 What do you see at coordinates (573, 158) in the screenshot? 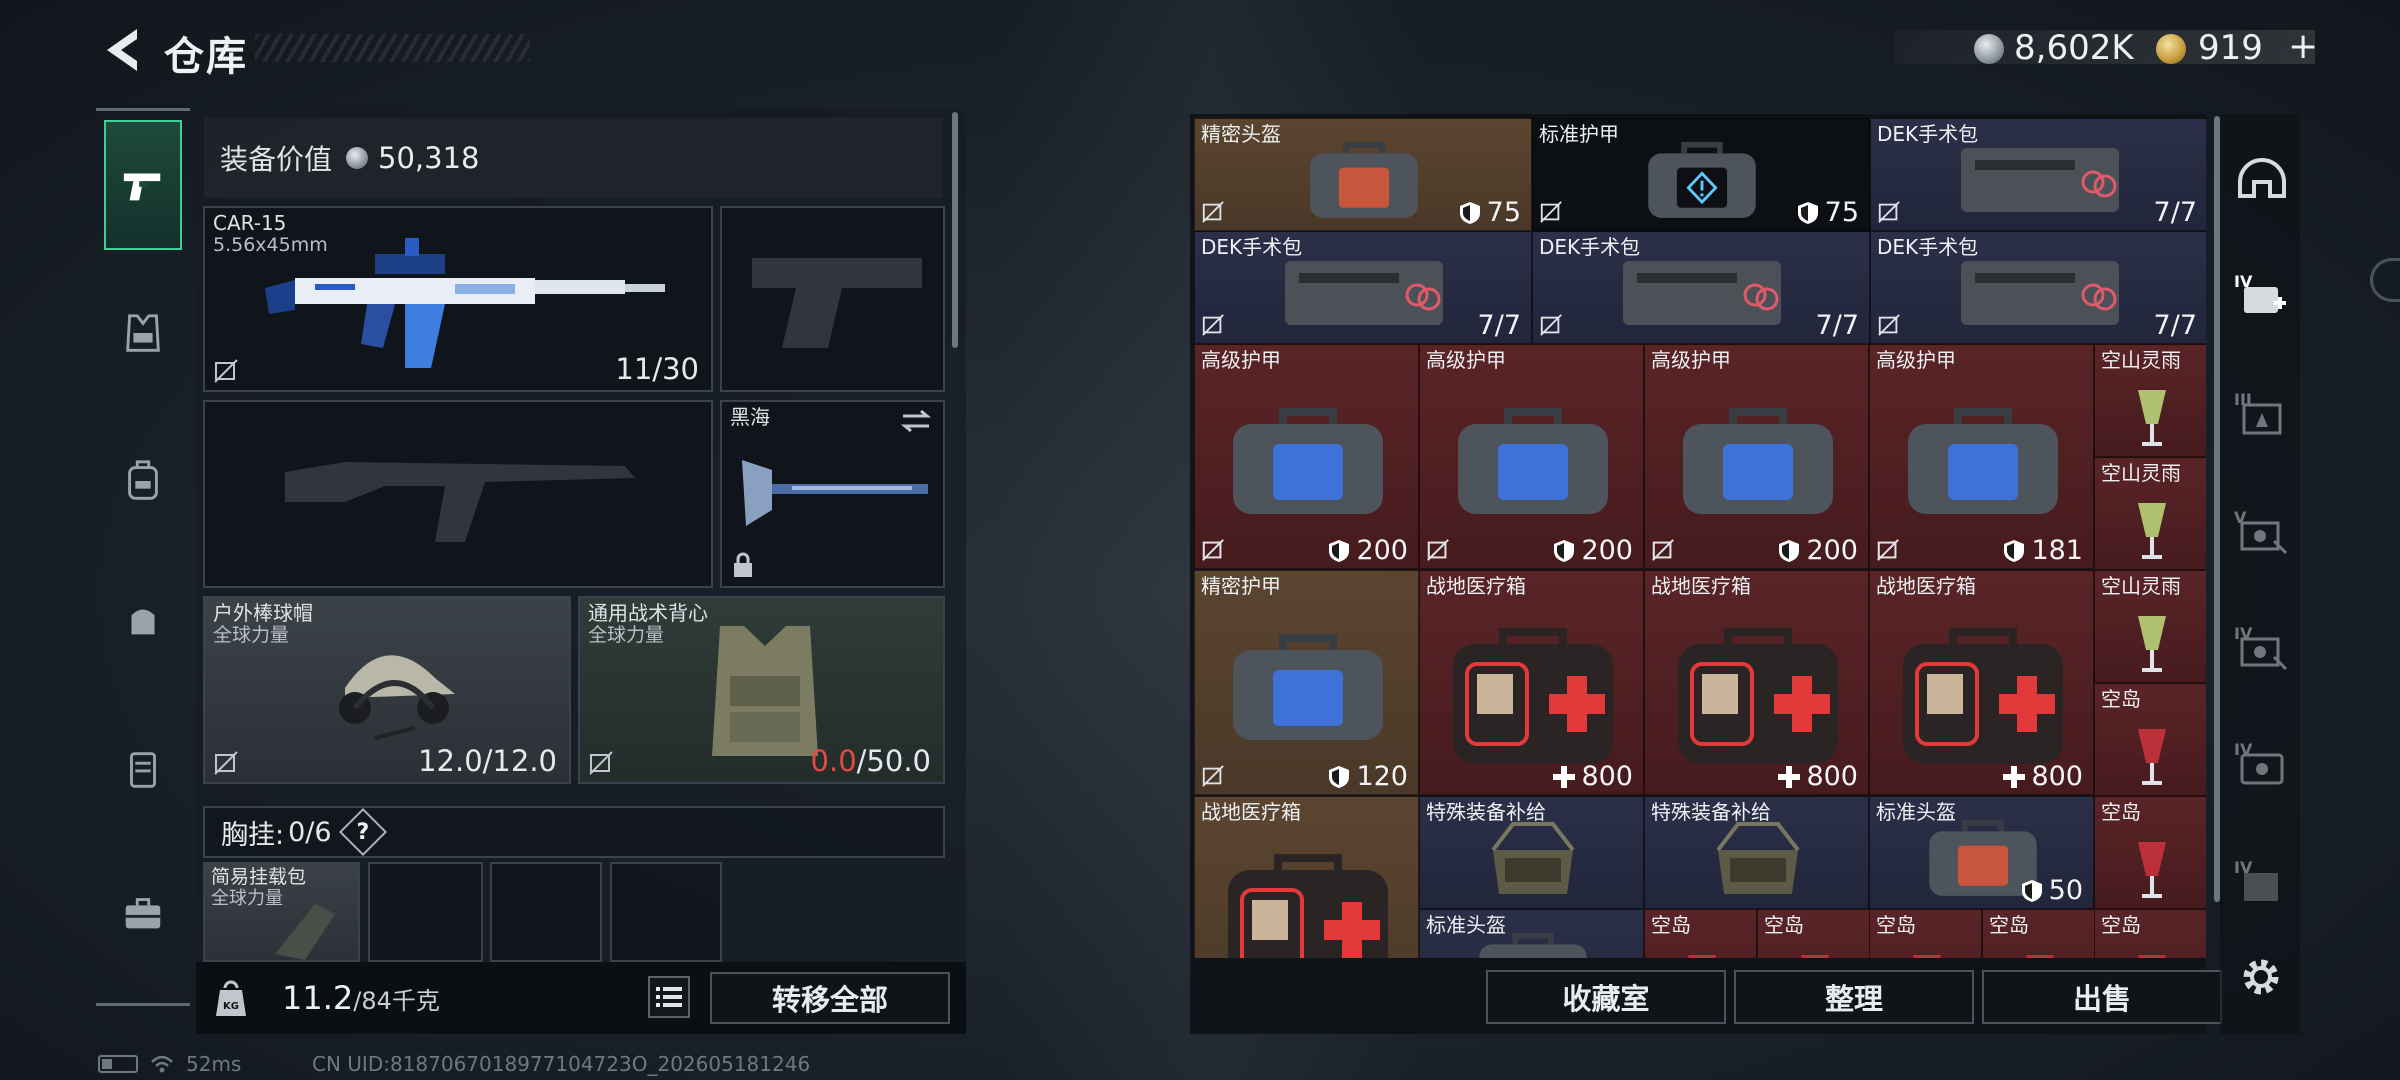
I see `equipment-value-row: 装备价值 50,318` at bounding box center [573, 158].